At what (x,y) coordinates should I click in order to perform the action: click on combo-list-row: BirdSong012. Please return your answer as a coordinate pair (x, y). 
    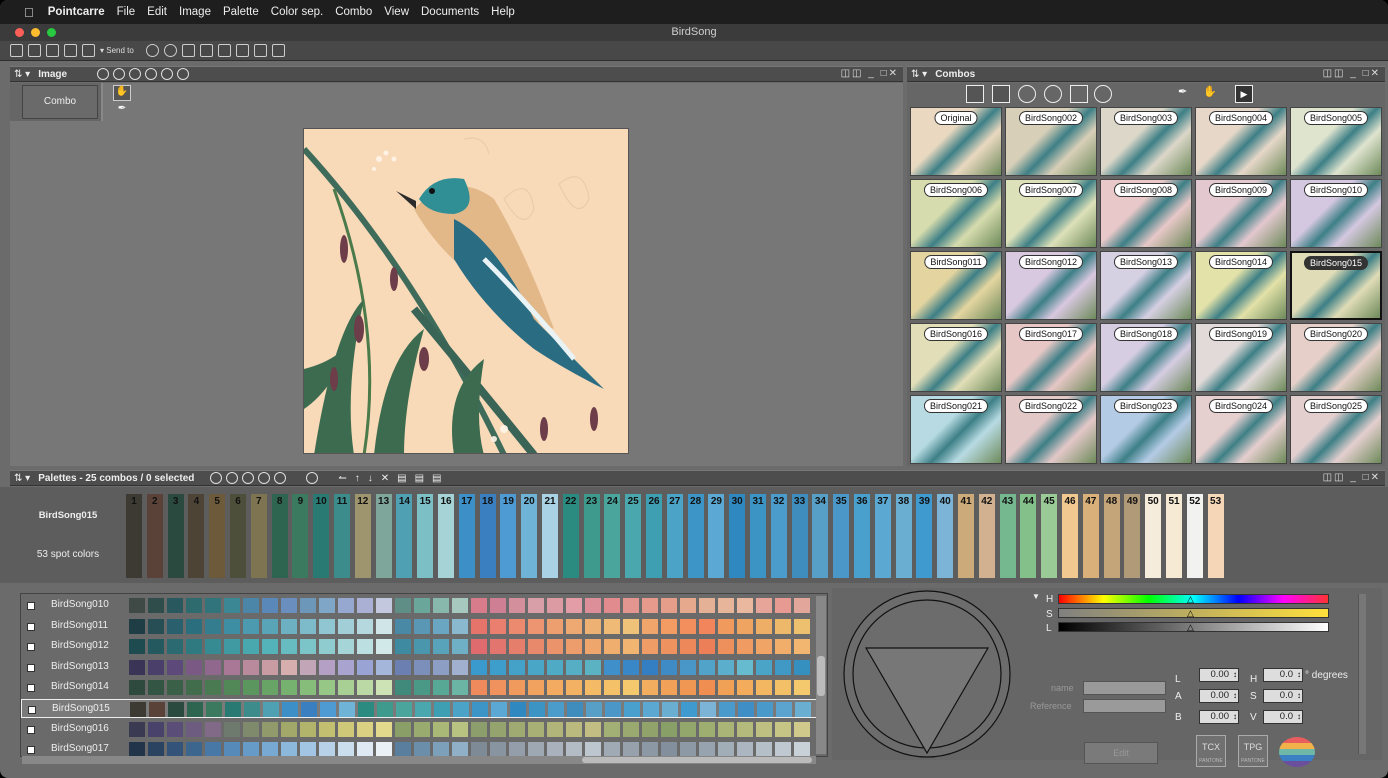
    Looking at the image, I should click on (419, 646).